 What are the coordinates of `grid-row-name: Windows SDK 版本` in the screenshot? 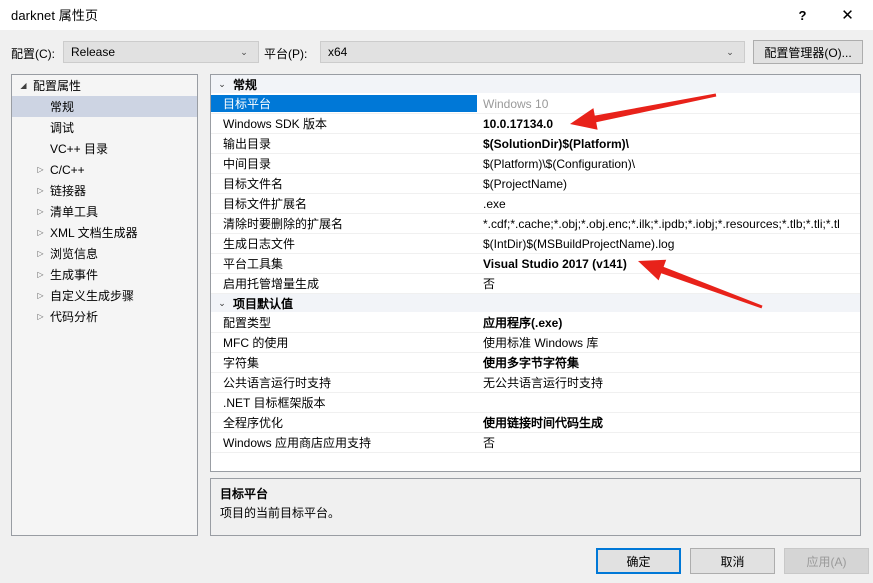 It's located at (275, 124).